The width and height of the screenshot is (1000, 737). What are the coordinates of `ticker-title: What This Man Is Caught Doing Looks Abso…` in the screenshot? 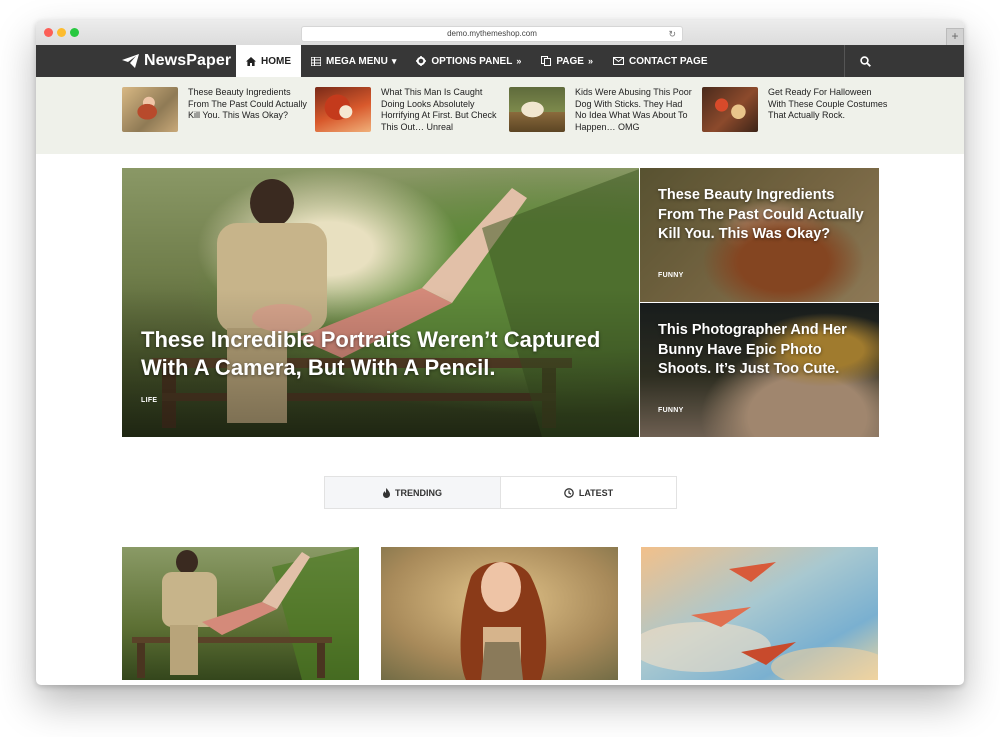 It's located at (439, 109).